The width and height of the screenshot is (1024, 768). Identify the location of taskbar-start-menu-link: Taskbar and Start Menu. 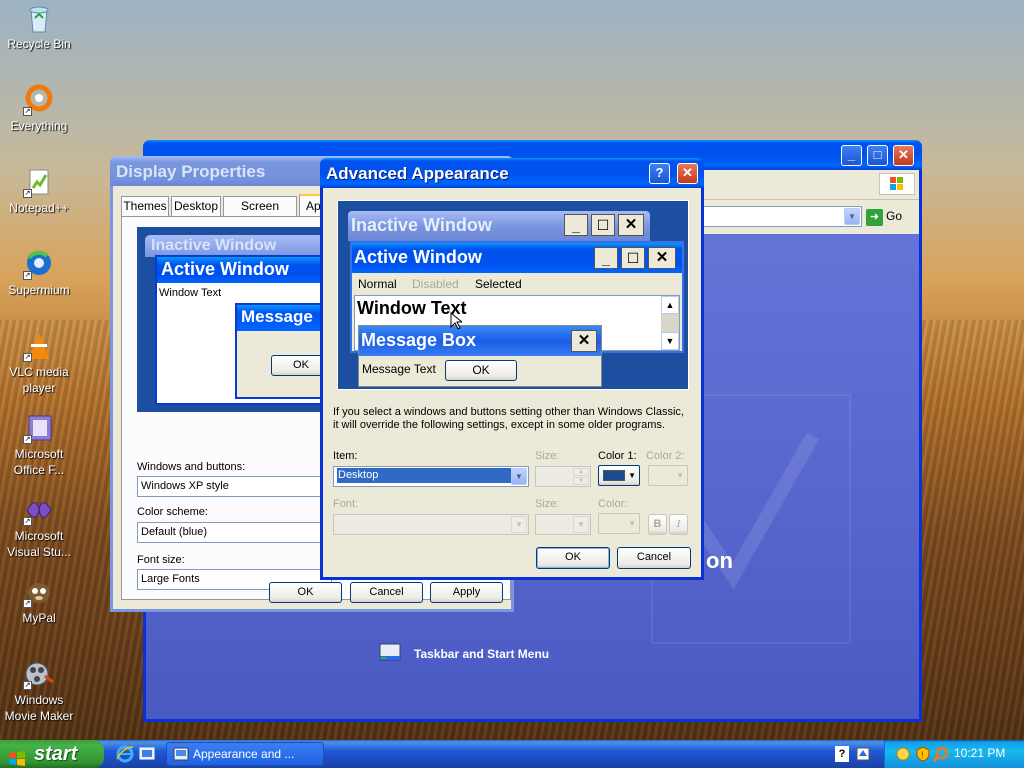
(481, 654).